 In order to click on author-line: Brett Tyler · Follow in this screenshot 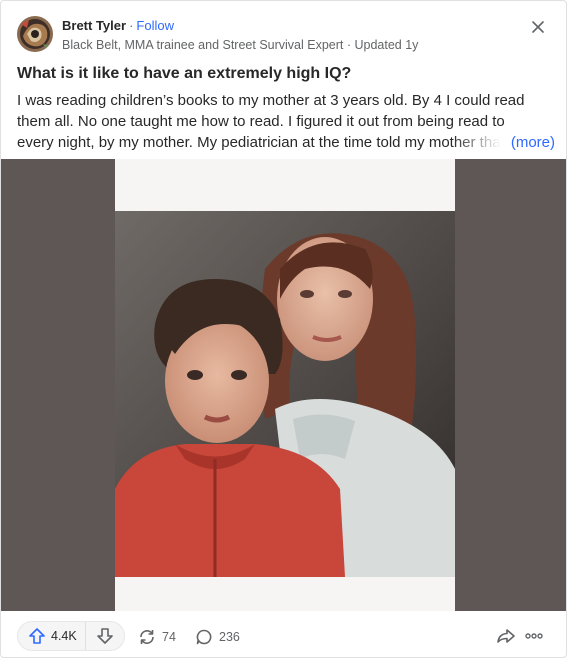, I will do `click(118, 26)`.